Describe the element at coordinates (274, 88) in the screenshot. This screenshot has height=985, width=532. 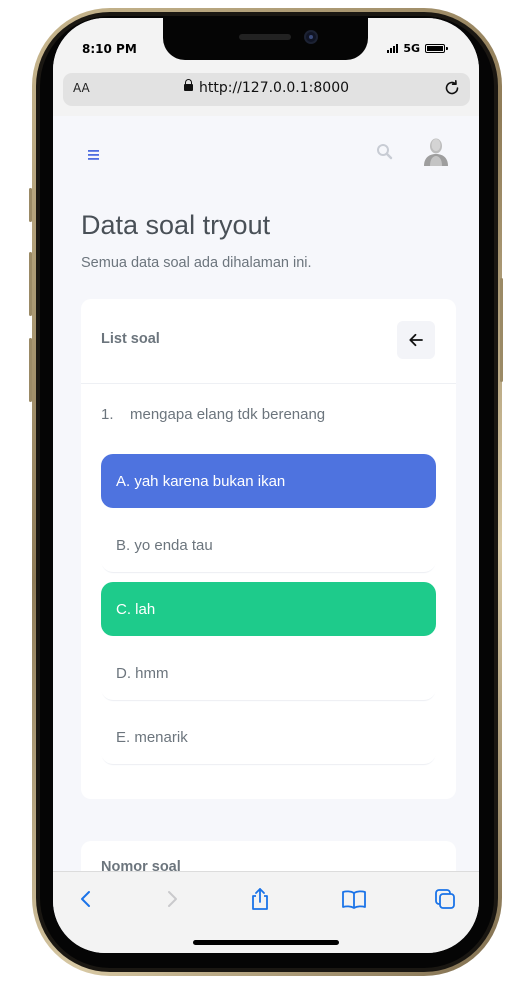
I see `url-text: http://127.0.0.1:8000` at that location.